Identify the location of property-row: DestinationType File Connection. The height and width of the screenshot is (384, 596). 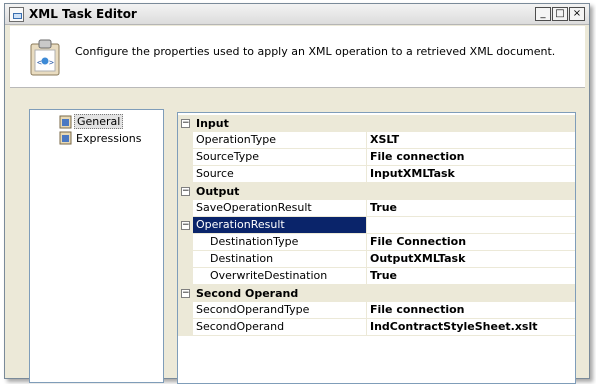
(376, 242).